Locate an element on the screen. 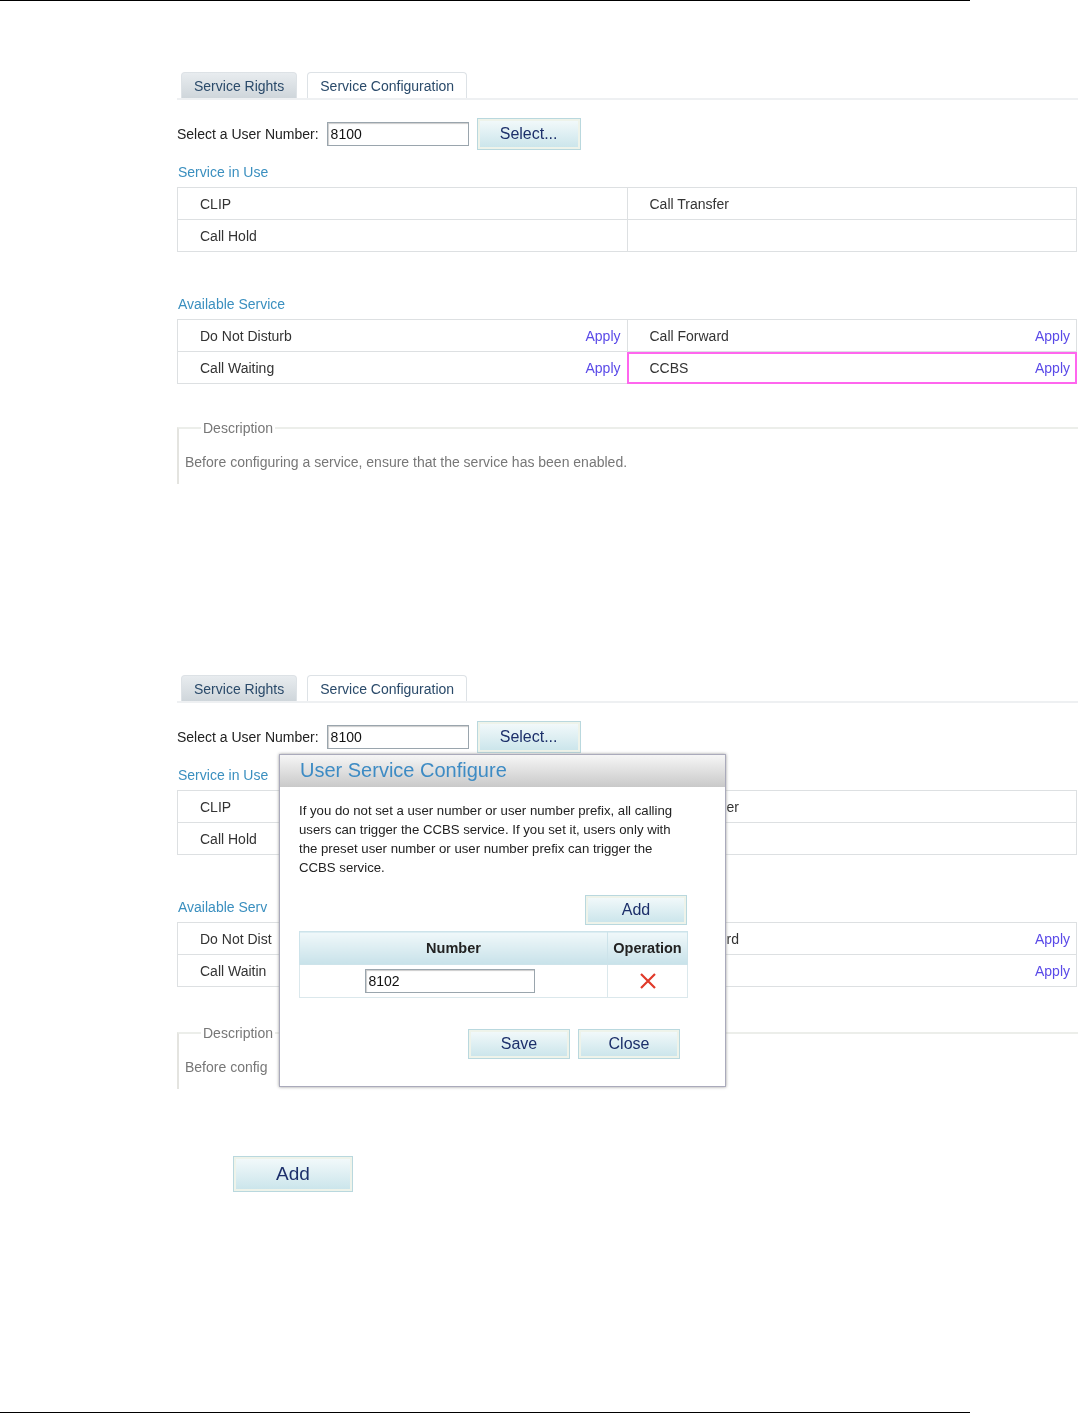  dialog-button: Close is located at coordinates (629, 1044).